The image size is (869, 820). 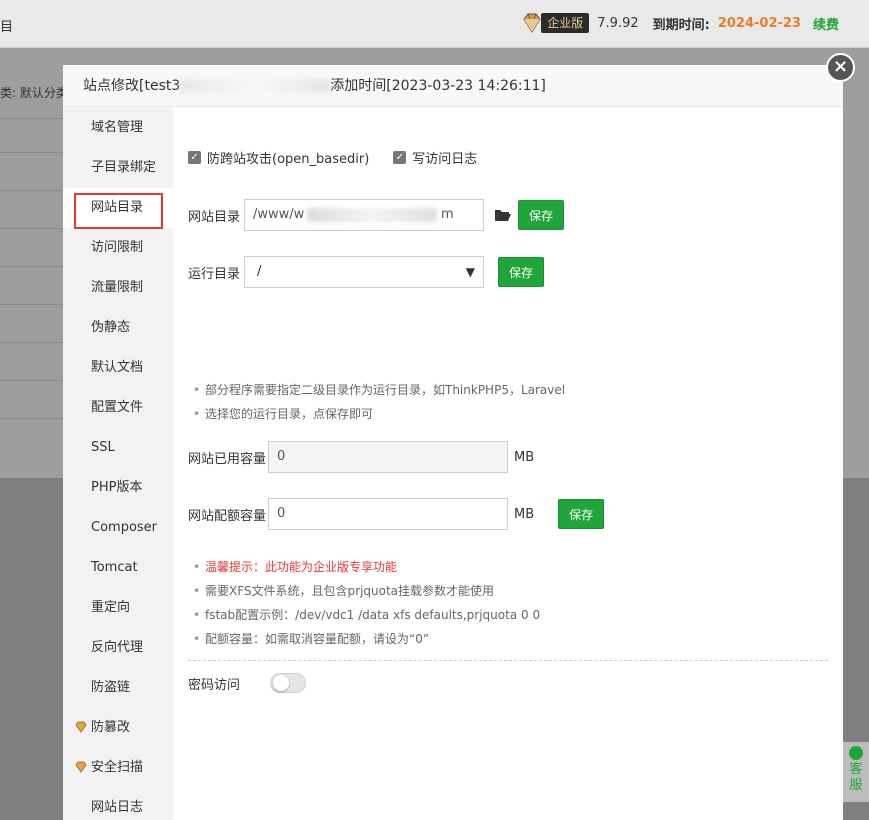 What do you see at coordinates (281, 513) in the screenshot?
I see `quota-value: 0` at bounding box center [281, 513].